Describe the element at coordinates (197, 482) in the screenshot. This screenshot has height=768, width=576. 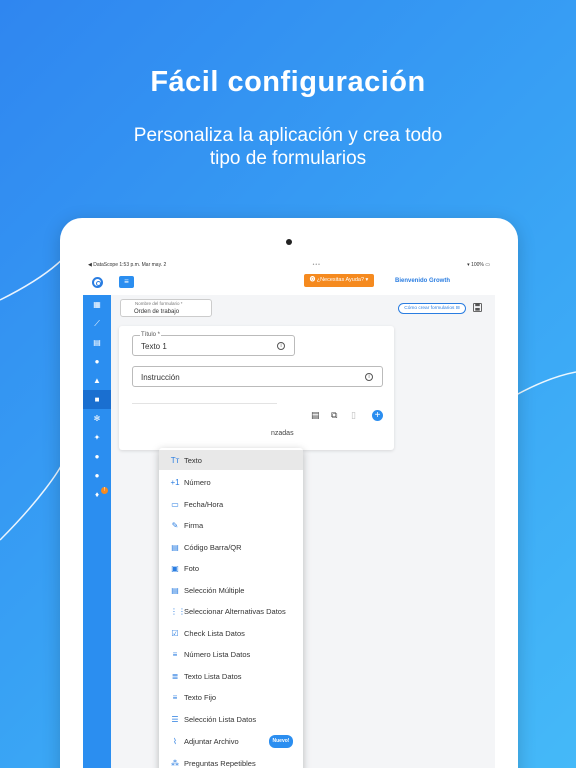
I see `dropdown-item-label: Número` at that location.